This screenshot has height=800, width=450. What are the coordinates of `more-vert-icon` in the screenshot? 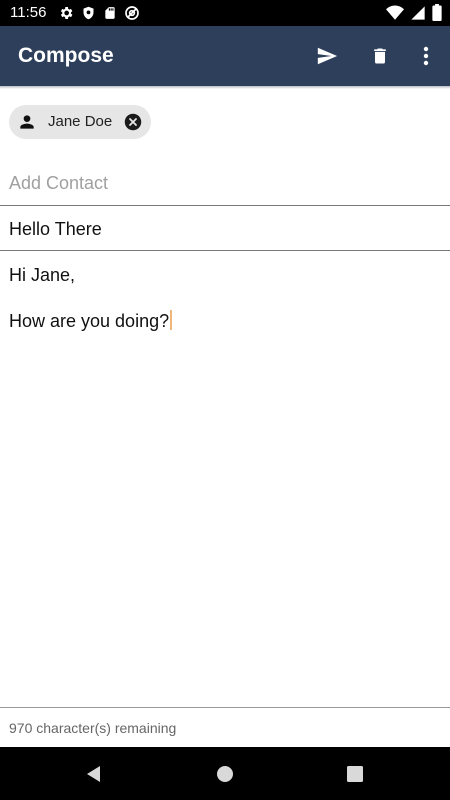 It's located at (426, 56).